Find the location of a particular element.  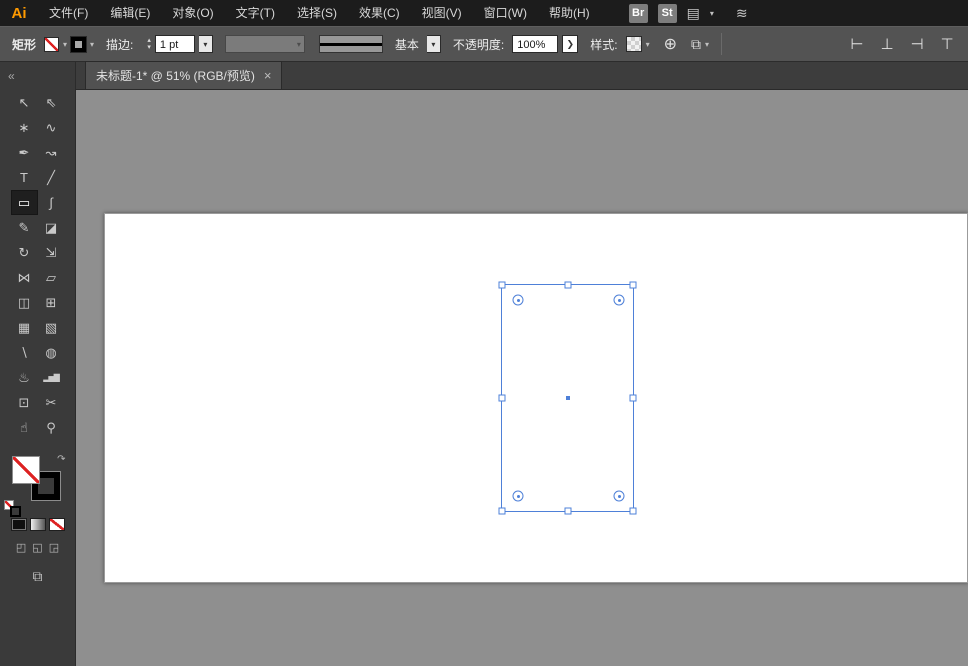

free-transform-tool-icon: ▱ is located at coordinates (51, 277).